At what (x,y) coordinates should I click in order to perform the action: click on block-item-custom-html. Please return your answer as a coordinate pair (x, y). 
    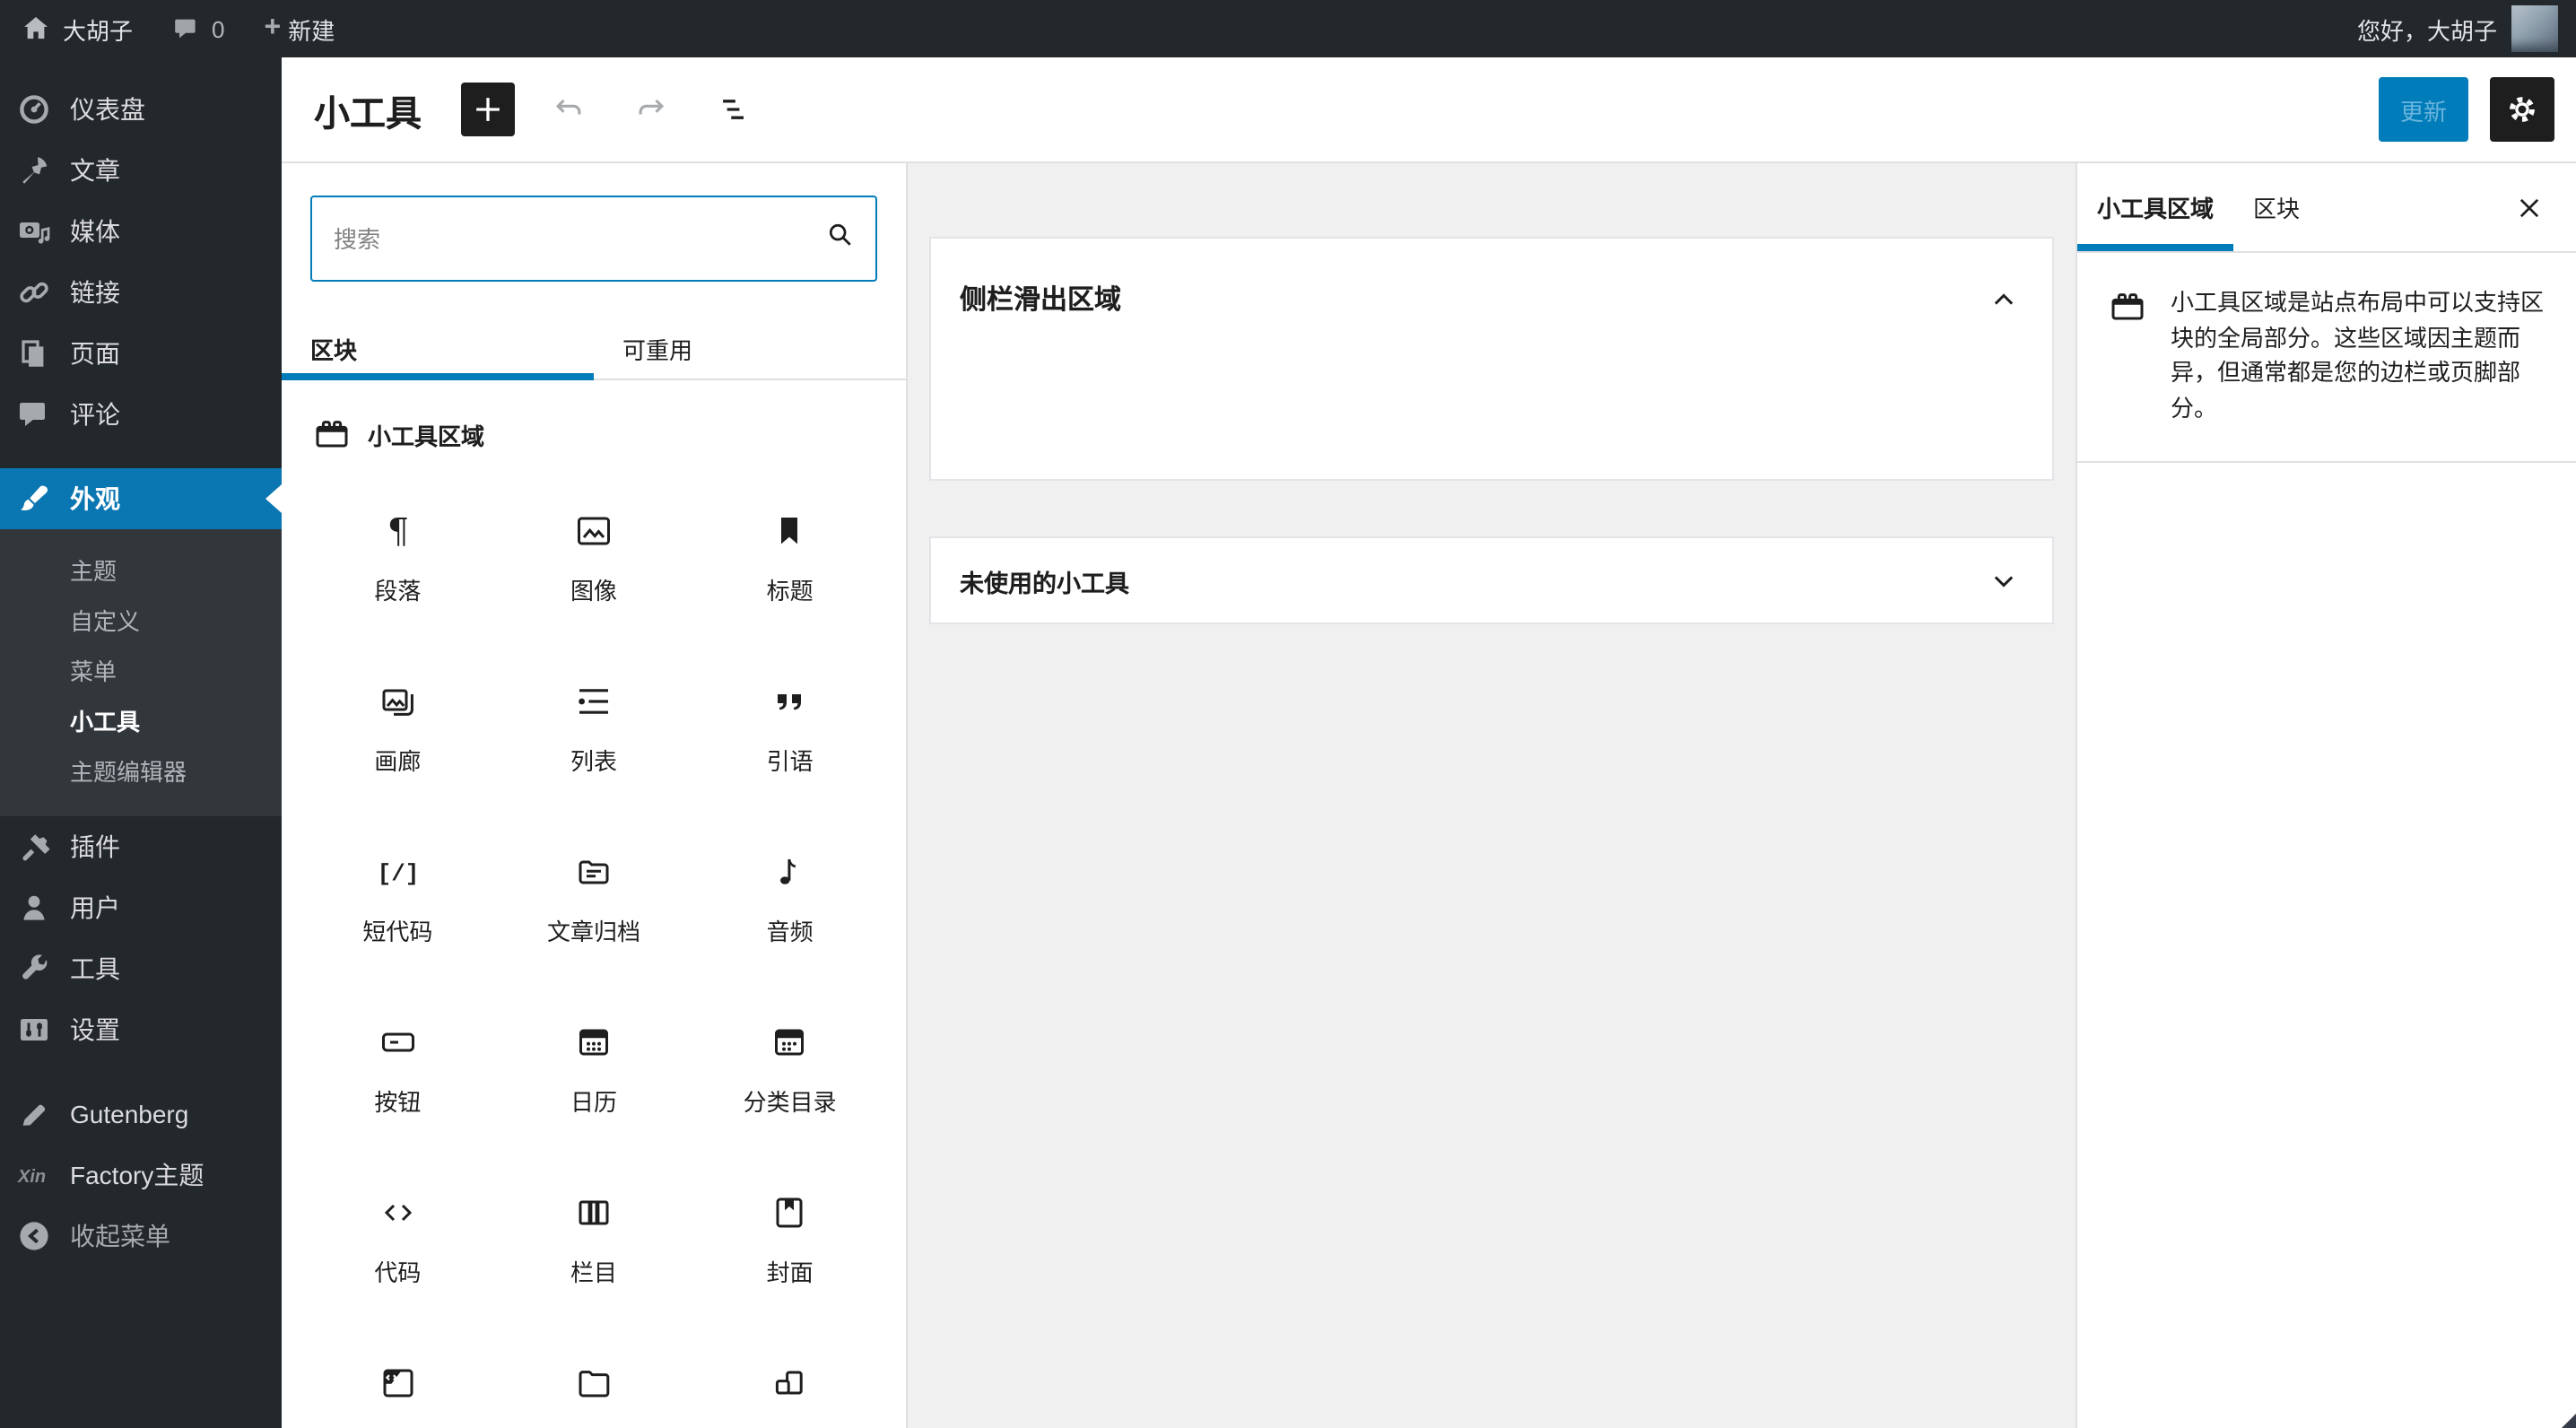
    Looking at the image, I should click on (398, 1374).